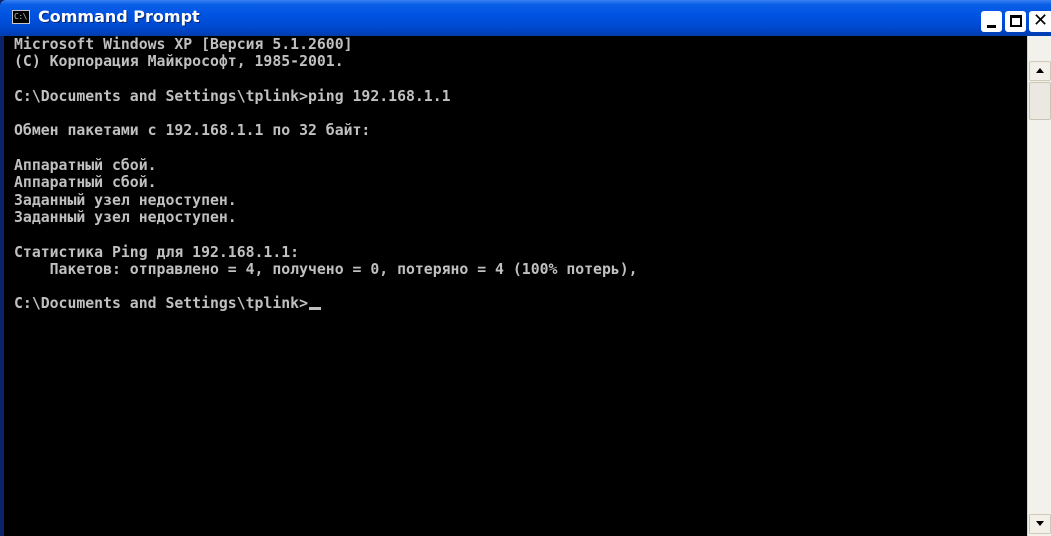 The width and height of the screenshot is (1051, 536). I want to click on arrow-up-icon, so click(1040, 70).